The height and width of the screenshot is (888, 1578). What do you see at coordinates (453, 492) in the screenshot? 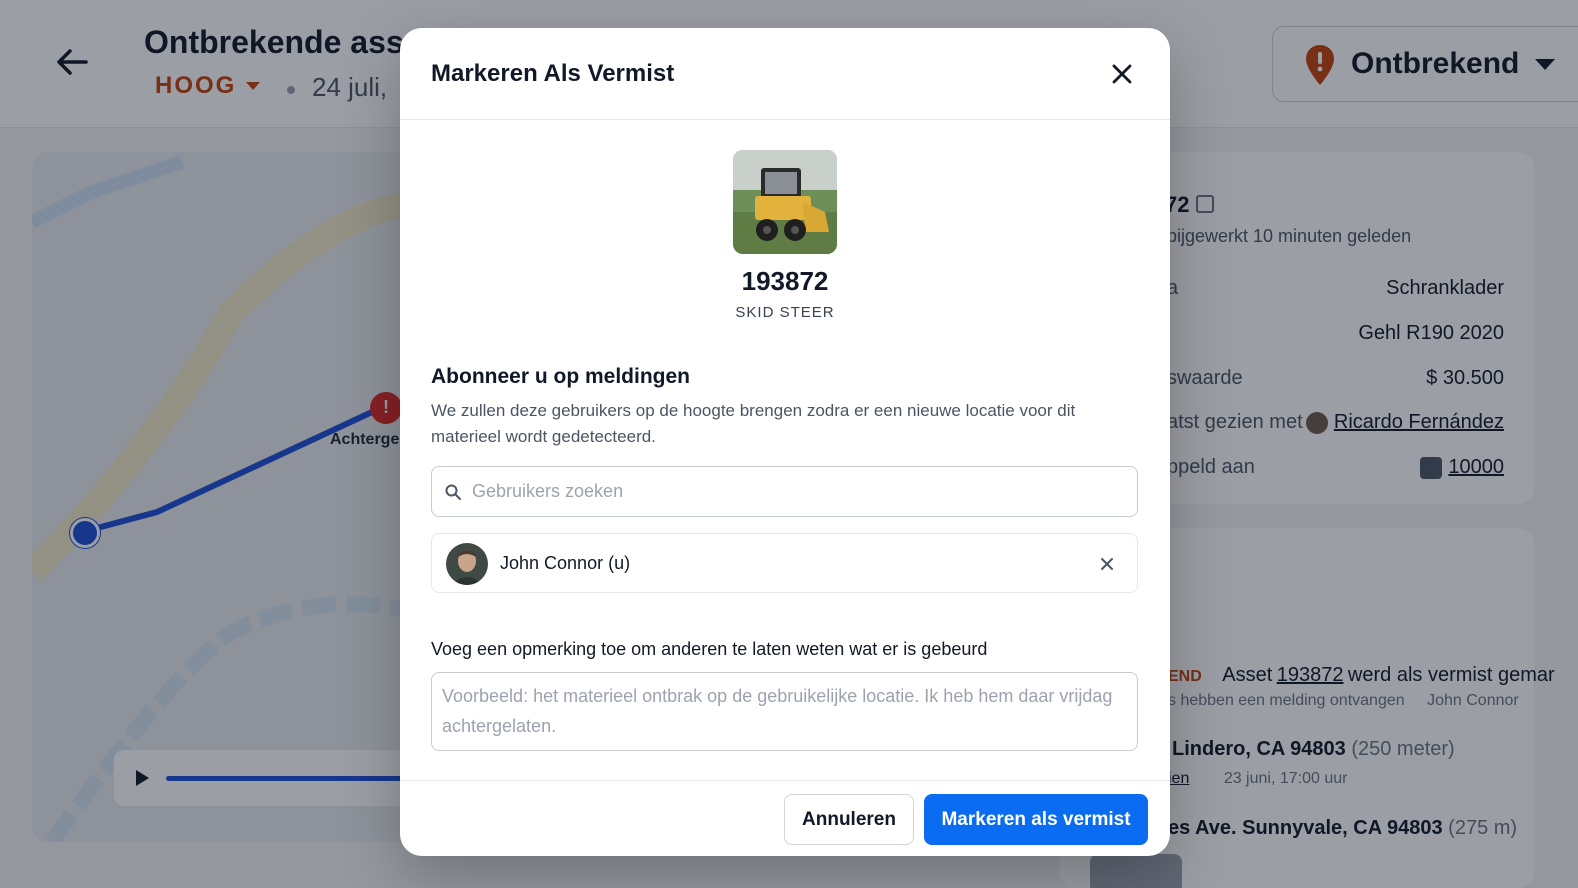
I see `search-icon` at bounding box center [453, 492].